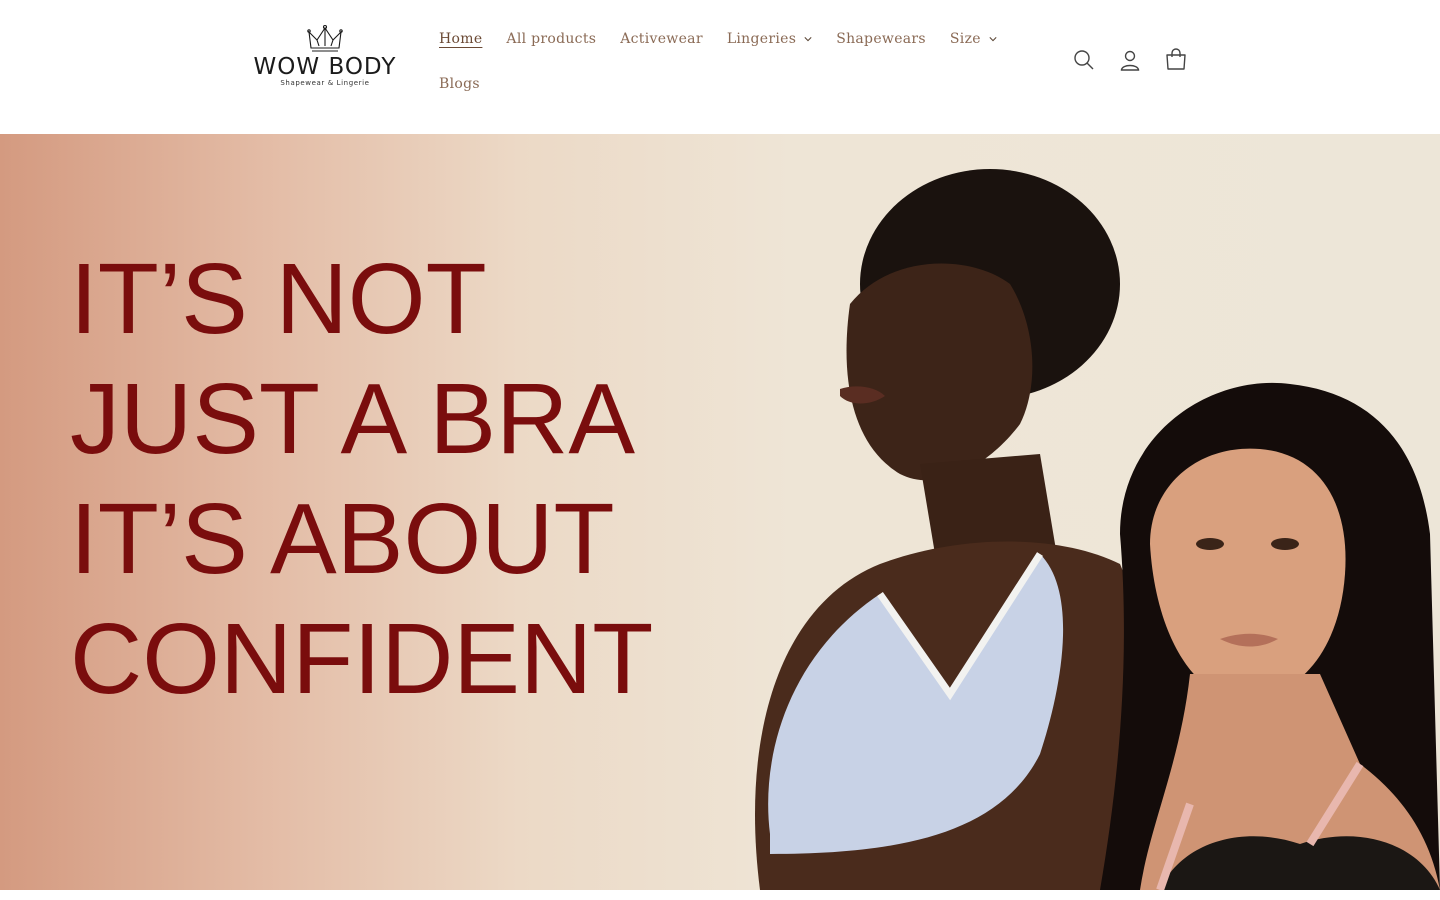 The image size is (1440, 900). I want to click on search-icon, so click(1084, 60).